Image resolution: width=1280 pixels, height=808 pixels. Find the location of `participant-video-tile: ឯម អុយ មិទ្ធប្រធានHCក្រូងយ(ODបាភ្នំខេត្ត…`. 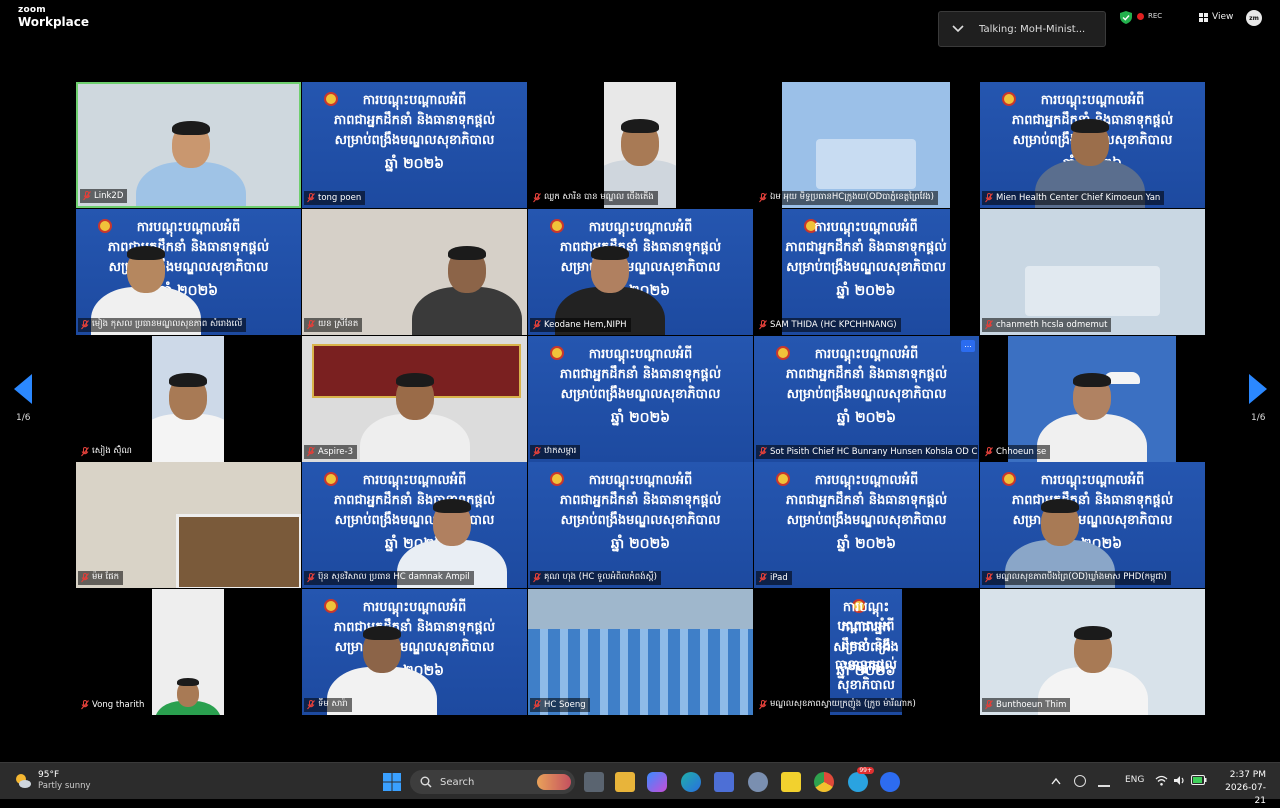

participant-video-tile: ឯម អុយ មិទ្ធប្រធានHCក្រូងយ(ODបាភ្នំខេត្ត… is located at coordinates (866, 145).